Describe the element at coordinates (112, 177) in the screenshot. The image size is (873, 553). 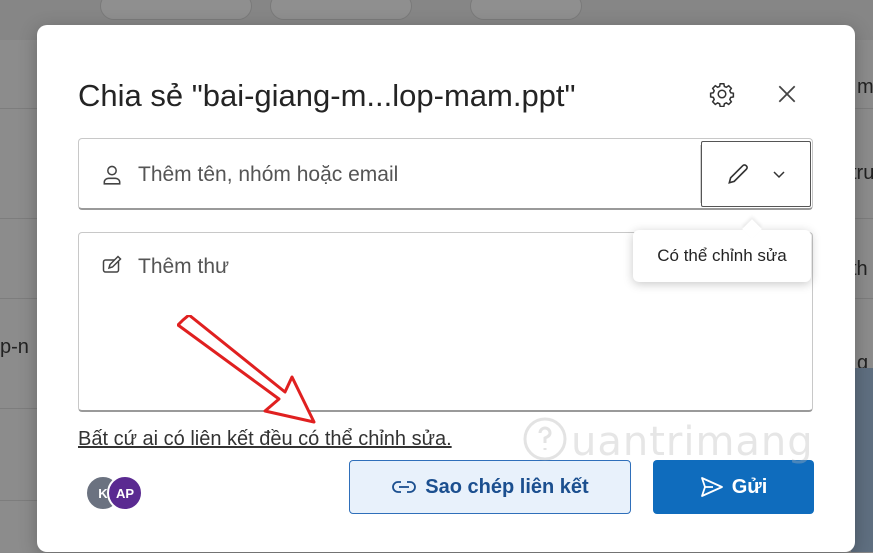
I see `person-icon` at that location.